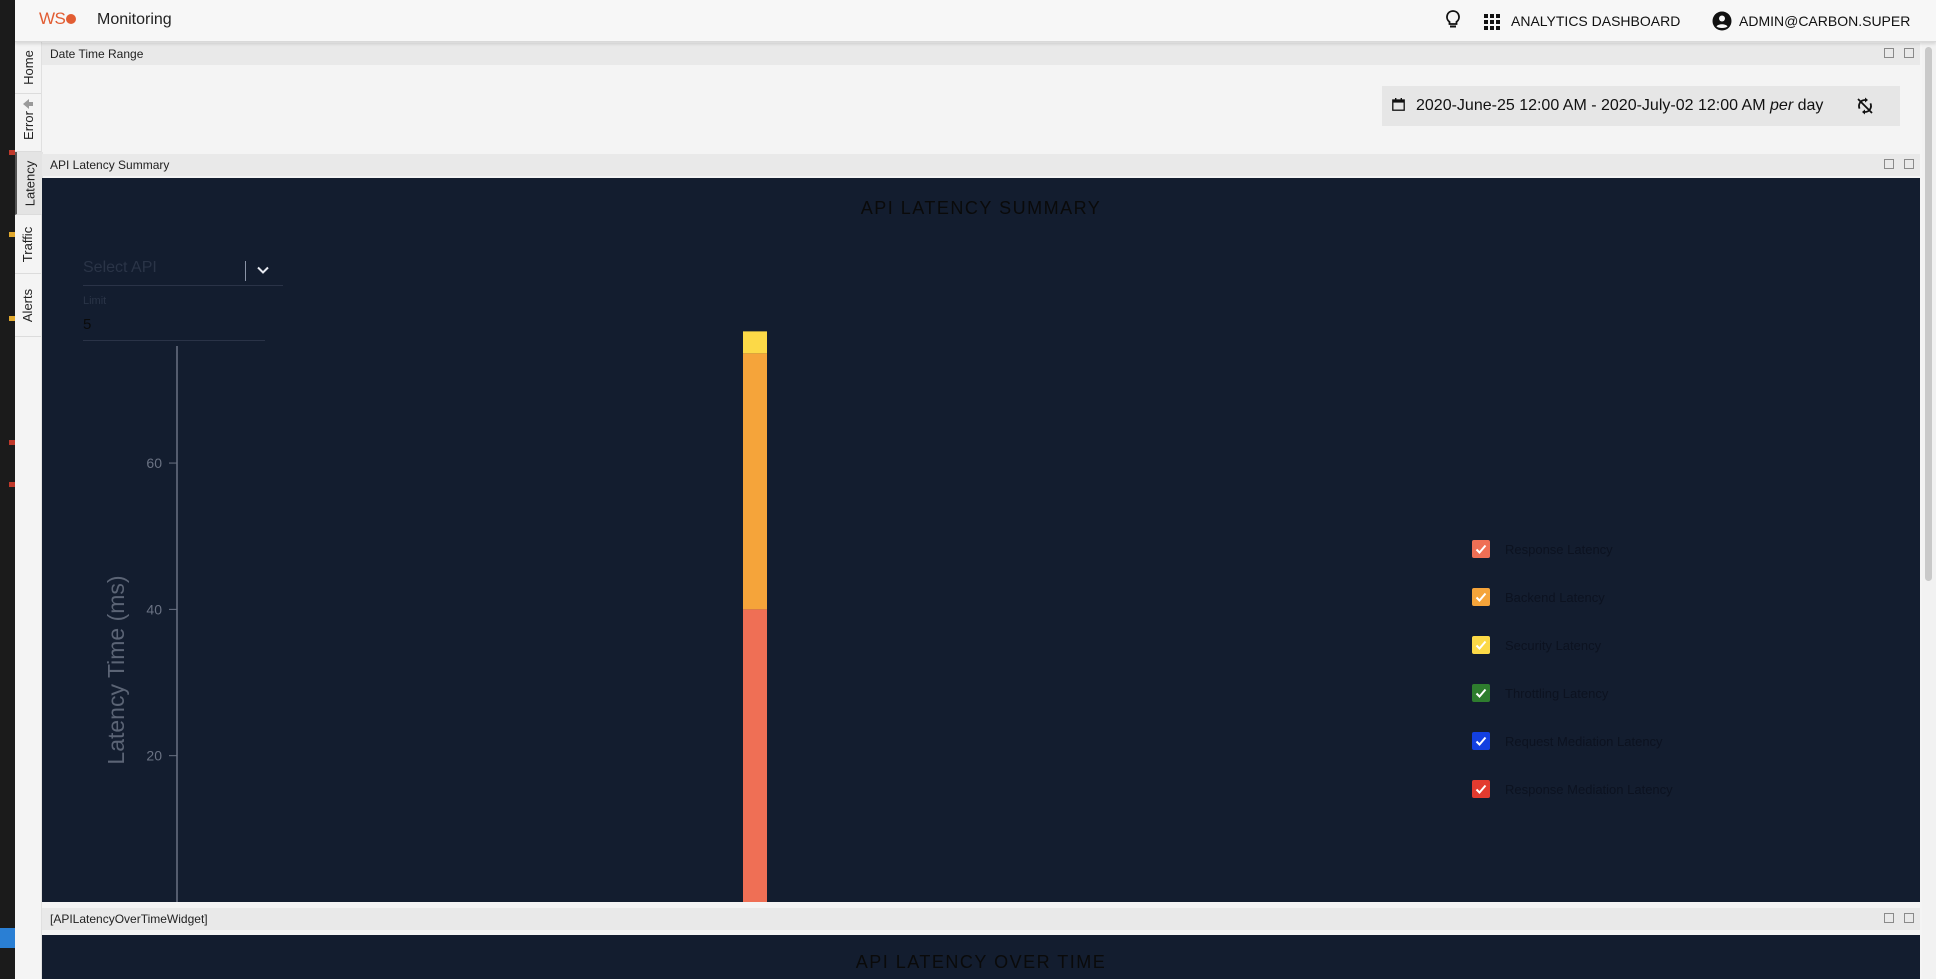 This screenshot has width=1936, height=979. What do you see at coordinates (1622, 550) in the screenshot?
I see `legend-item: Response Latency` at bounding box center [1622, 550].